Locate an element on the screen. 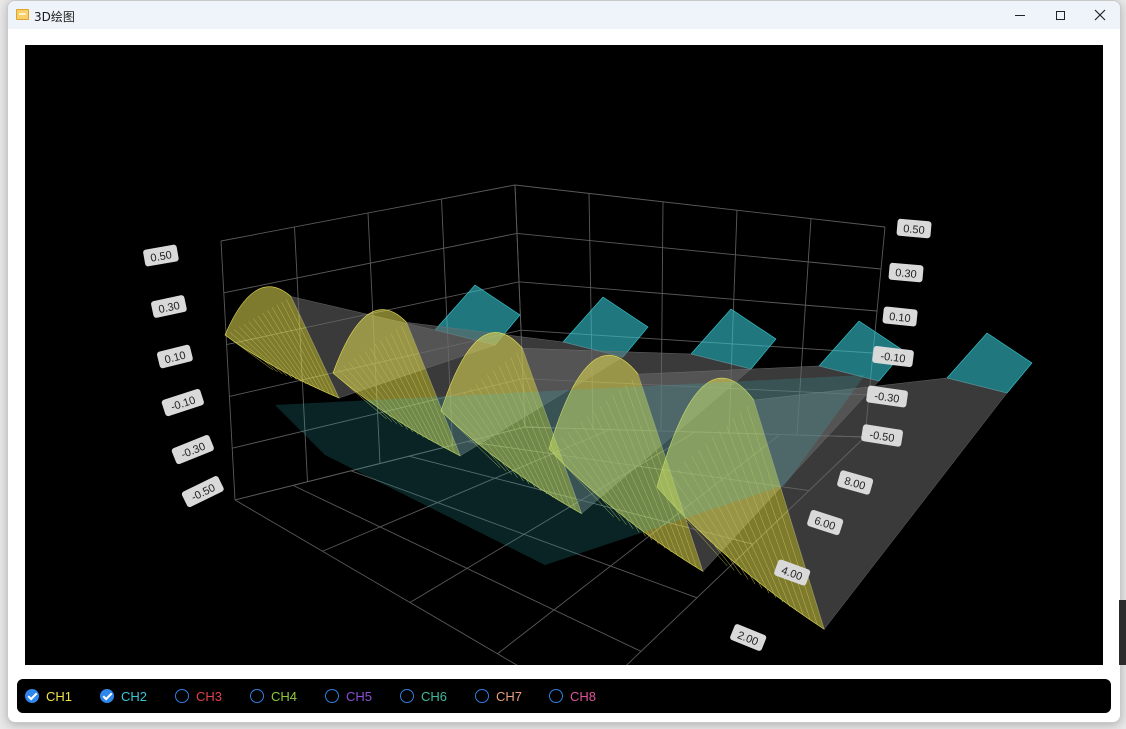  close-button is located at coordinates (1100, 15).